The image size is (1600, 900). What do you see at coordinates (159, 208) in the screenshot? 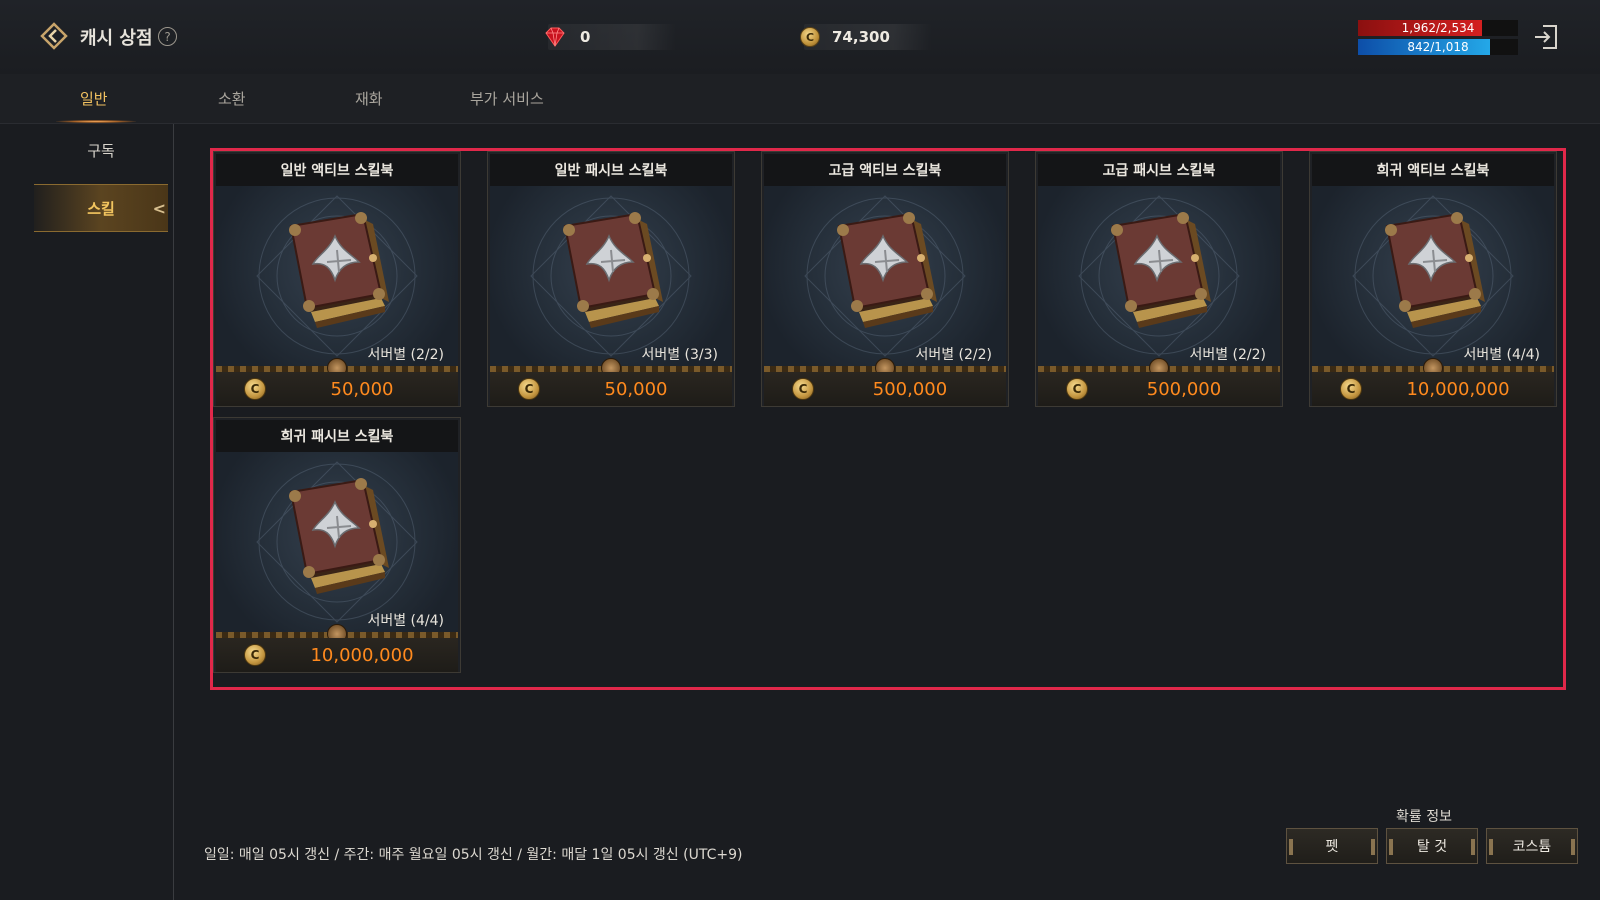
I see `chevron-left-icon: <` at bounding box center [159, 208].